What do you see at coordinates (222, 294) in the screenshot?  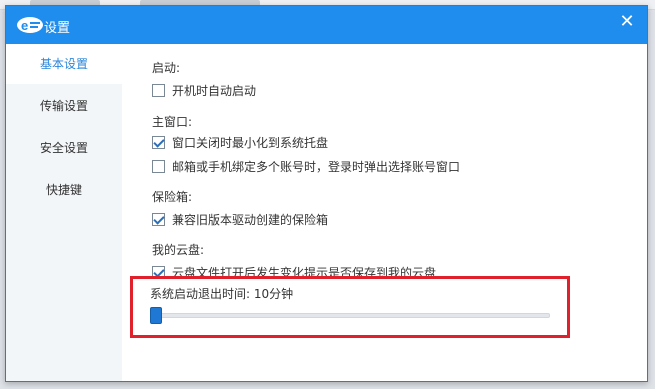 I see `auto-exit-time-label: 系统启动退出时间: 10分钟` at bounding box center [222, 294].